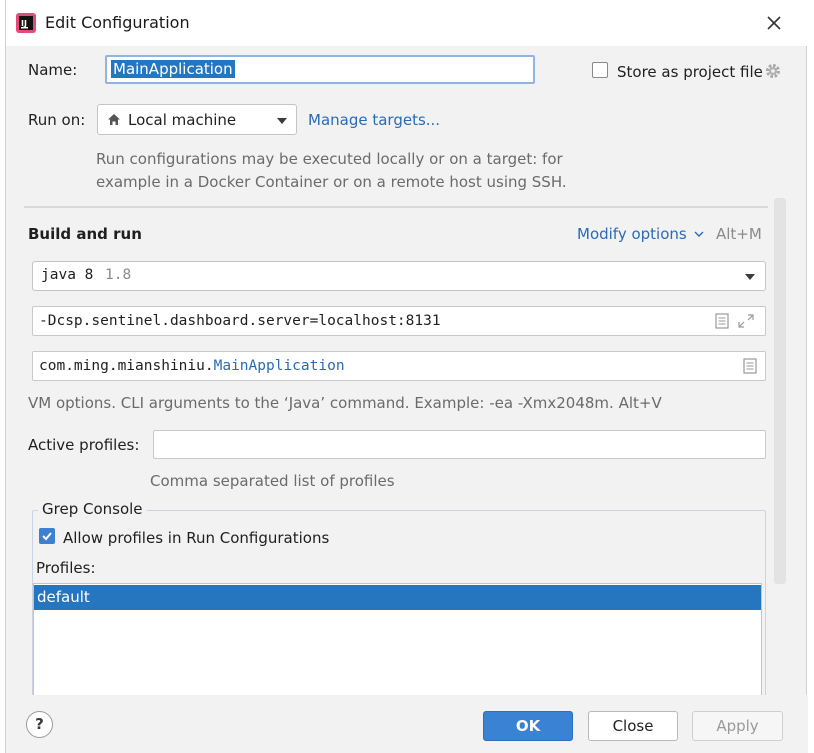  Describe the element at coordinates (632, 234) in the screenshot. I see `modify-options-link: Modify options` at that location.